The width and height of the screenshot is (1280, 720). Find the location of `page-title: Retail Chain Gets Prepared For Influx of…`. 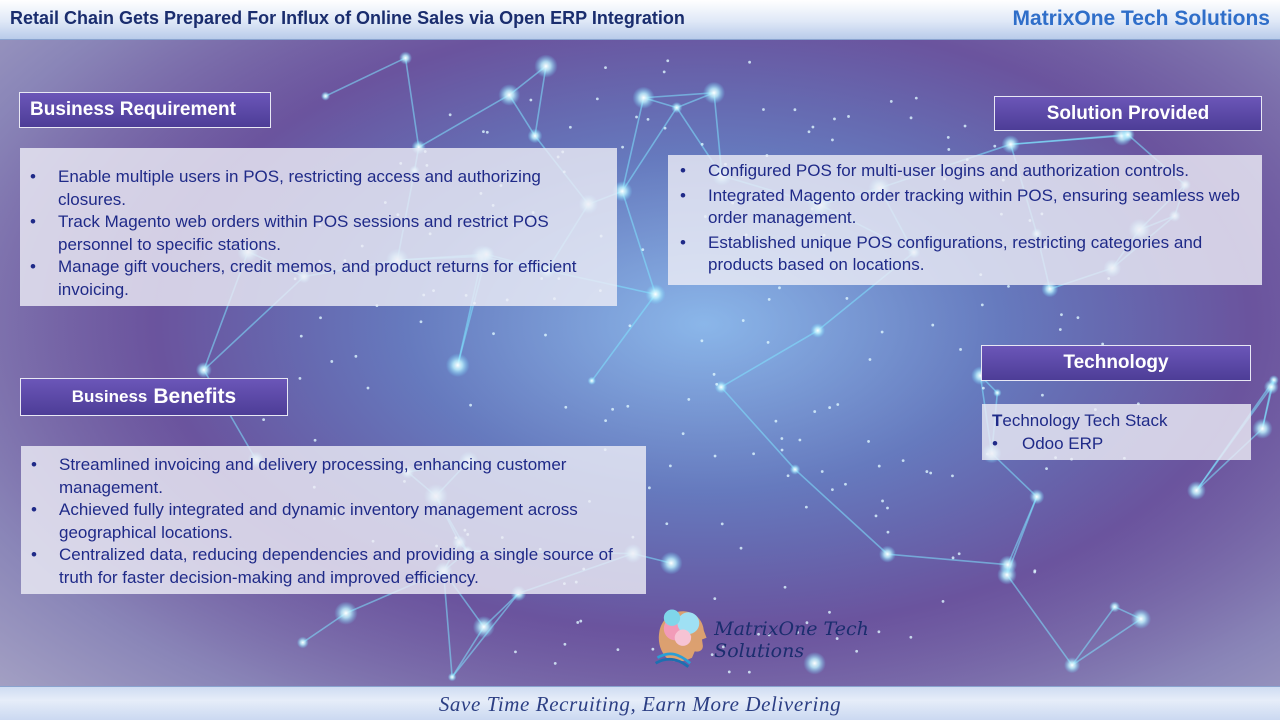

page-title: Retail Chain Gets Prepared For Influx of… is located at coordinates (347, 18).